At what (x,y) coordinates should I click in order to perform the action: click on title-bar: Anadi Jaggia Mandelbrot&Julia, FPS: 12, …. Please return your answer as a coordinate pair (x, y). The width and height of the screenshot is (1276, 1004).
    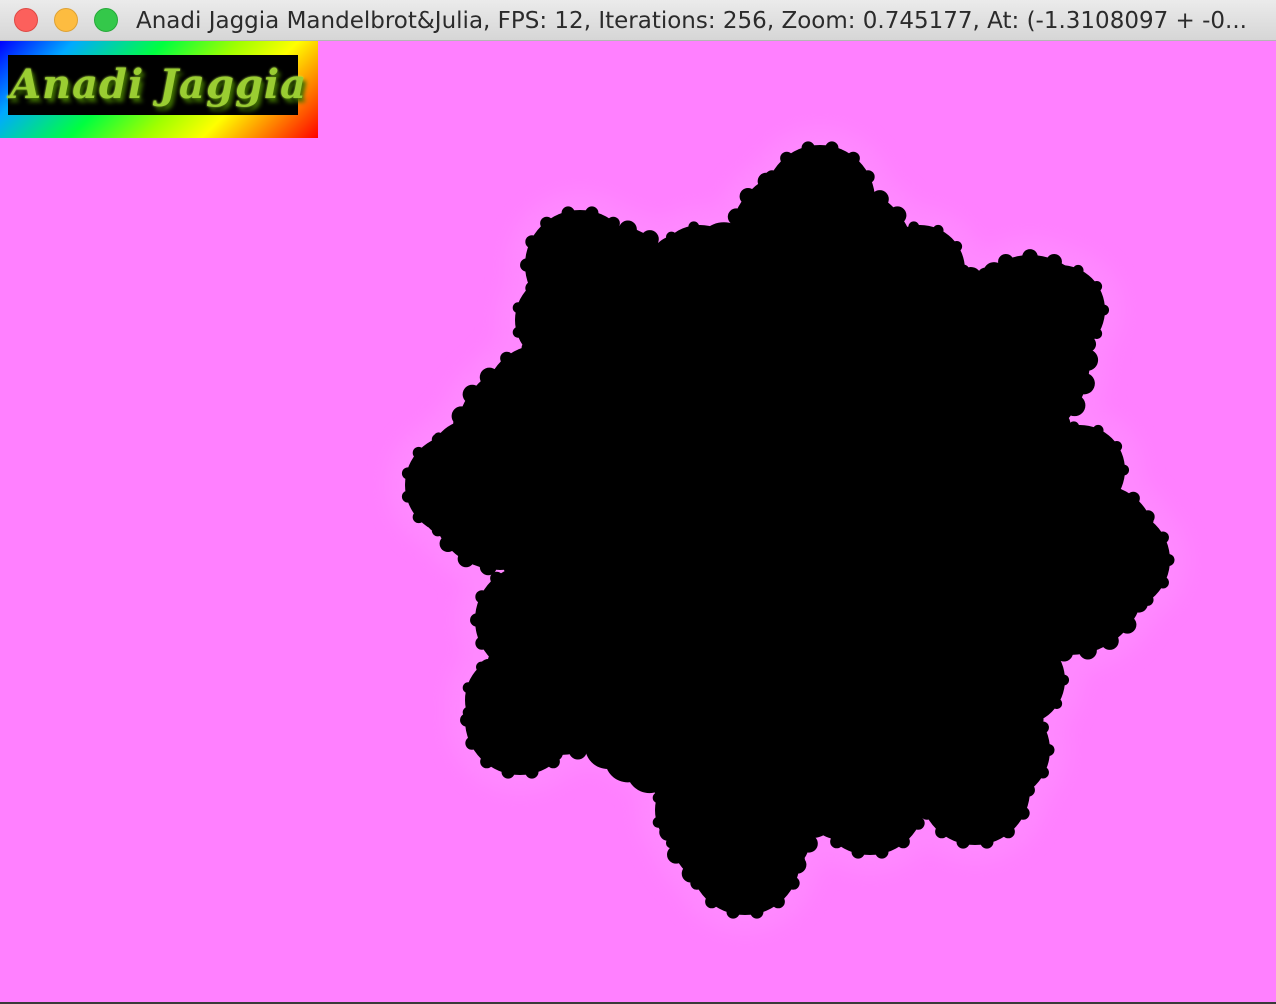
    Looking at the image, I should click on (638, 20).